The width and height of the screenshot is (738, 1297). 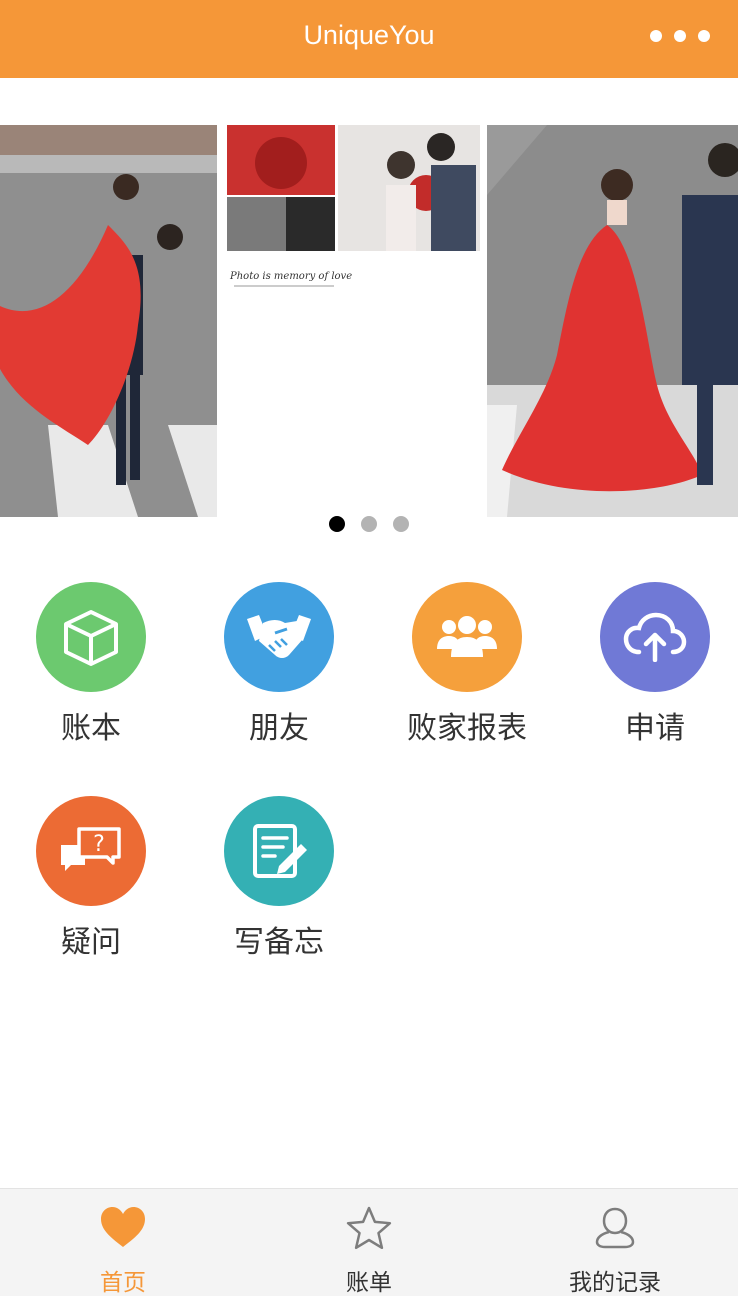 I want to click on grid-item-label: 疑问, so click(x=91, y=942).